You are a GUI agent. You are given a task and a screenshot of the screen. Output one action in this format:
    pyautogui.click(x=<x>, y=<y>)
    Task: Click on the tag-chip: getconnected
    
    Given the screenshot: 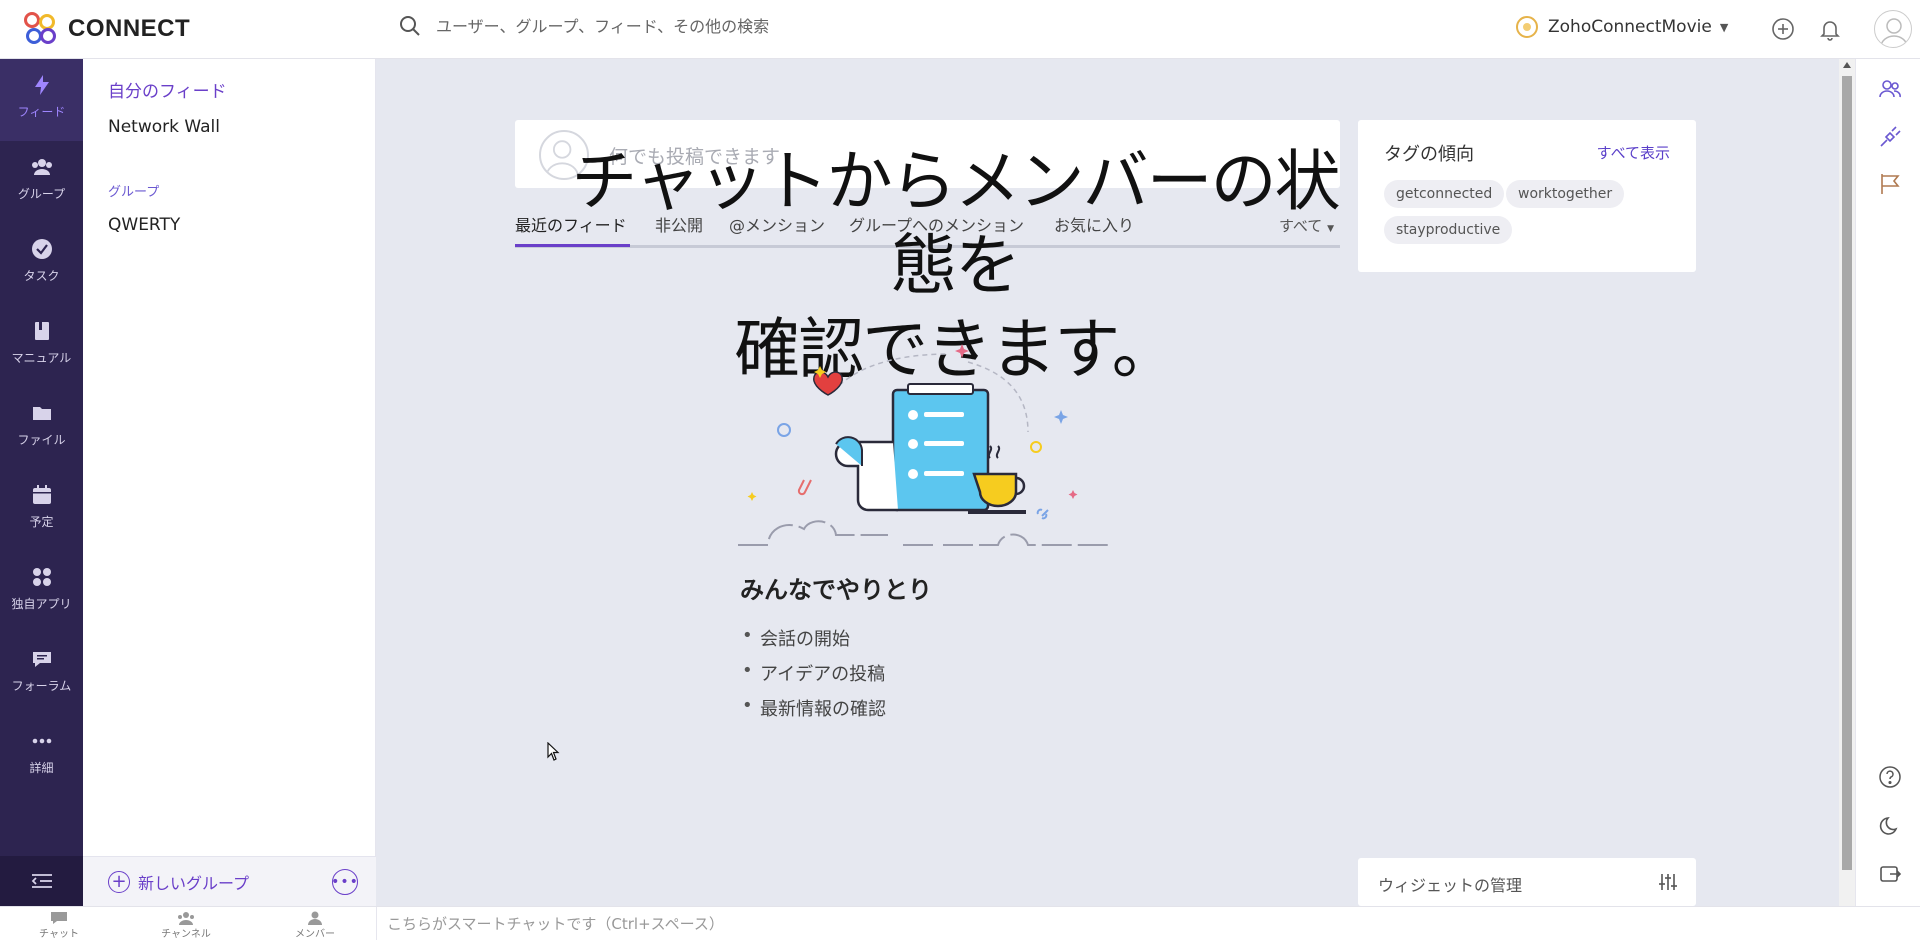 What is the action you would take?
    pyautogui.click(x=1444, y=194)
    